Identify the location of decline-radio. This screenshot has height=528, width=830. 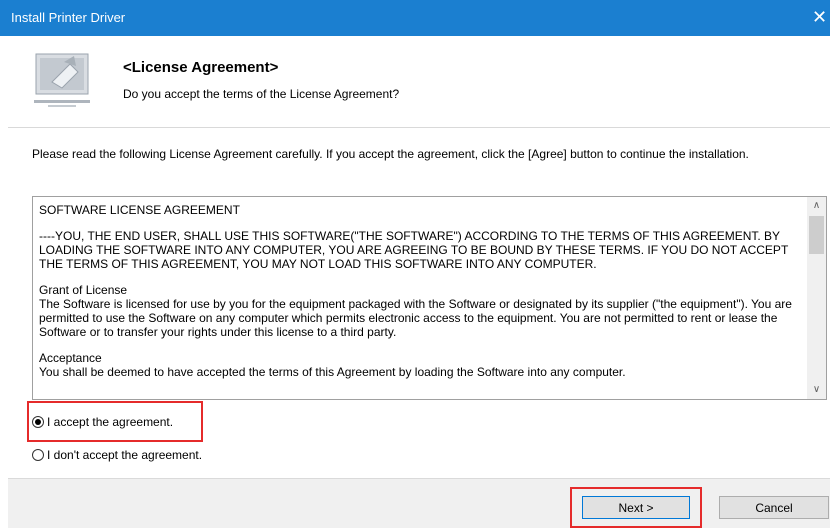
(38, 455).